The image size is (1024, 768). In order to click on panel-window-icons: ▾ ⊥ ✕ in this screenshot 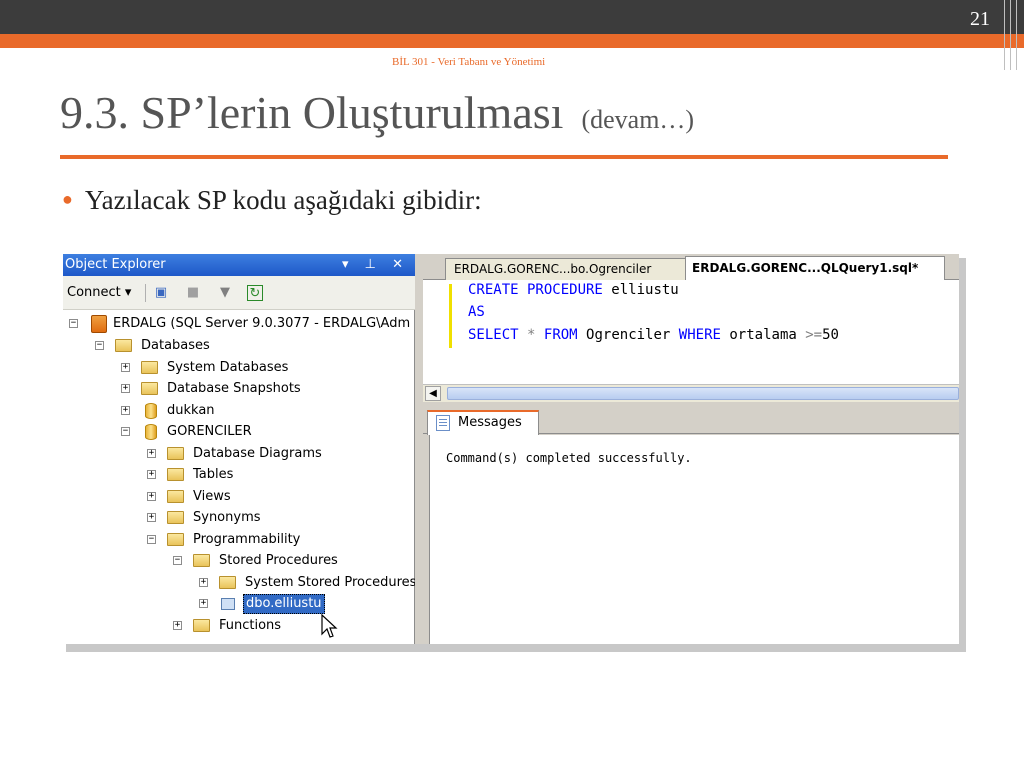, I will do `click(375, 265)`.